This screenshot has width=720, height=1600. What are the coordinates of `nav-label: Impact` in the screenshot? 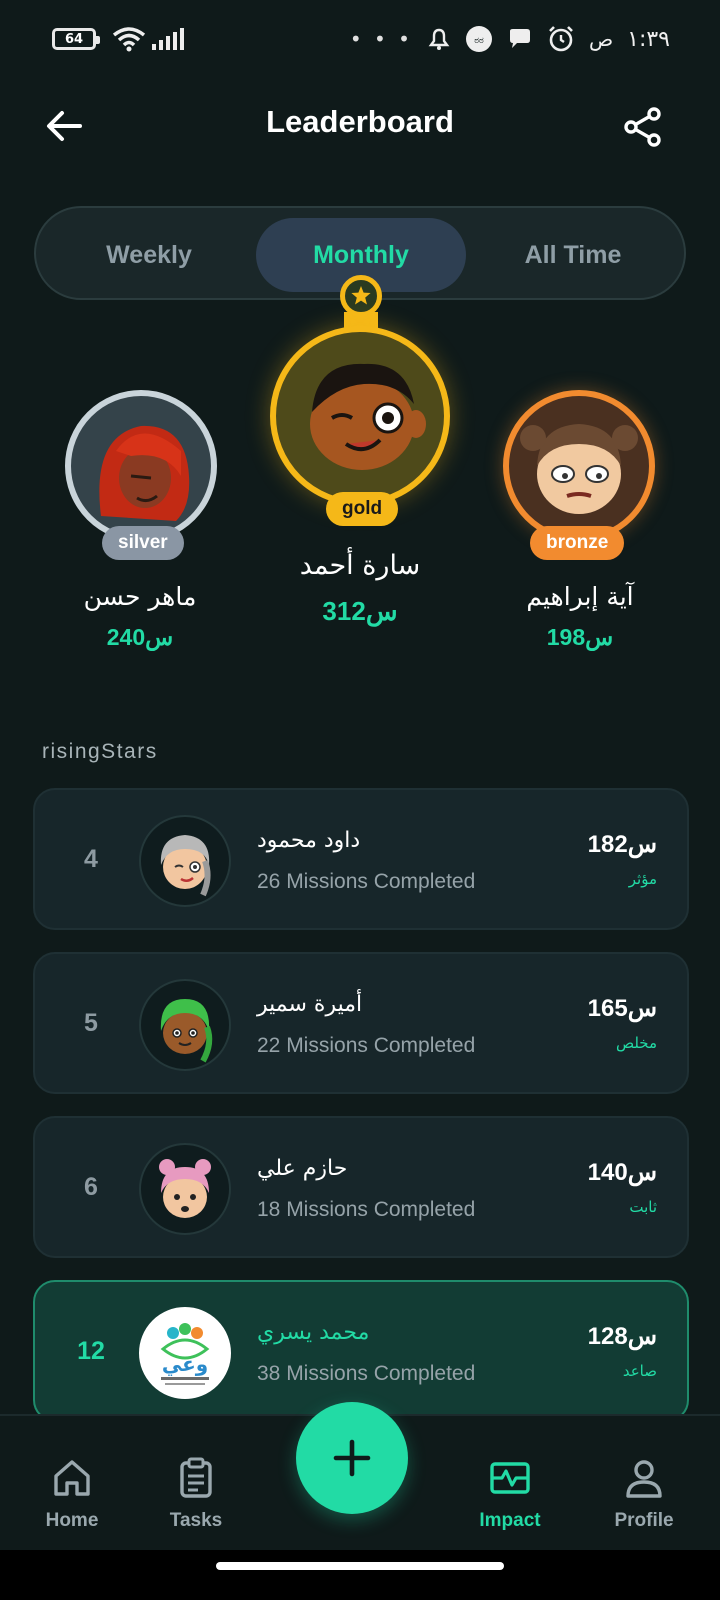 It's located at (510, 1520).